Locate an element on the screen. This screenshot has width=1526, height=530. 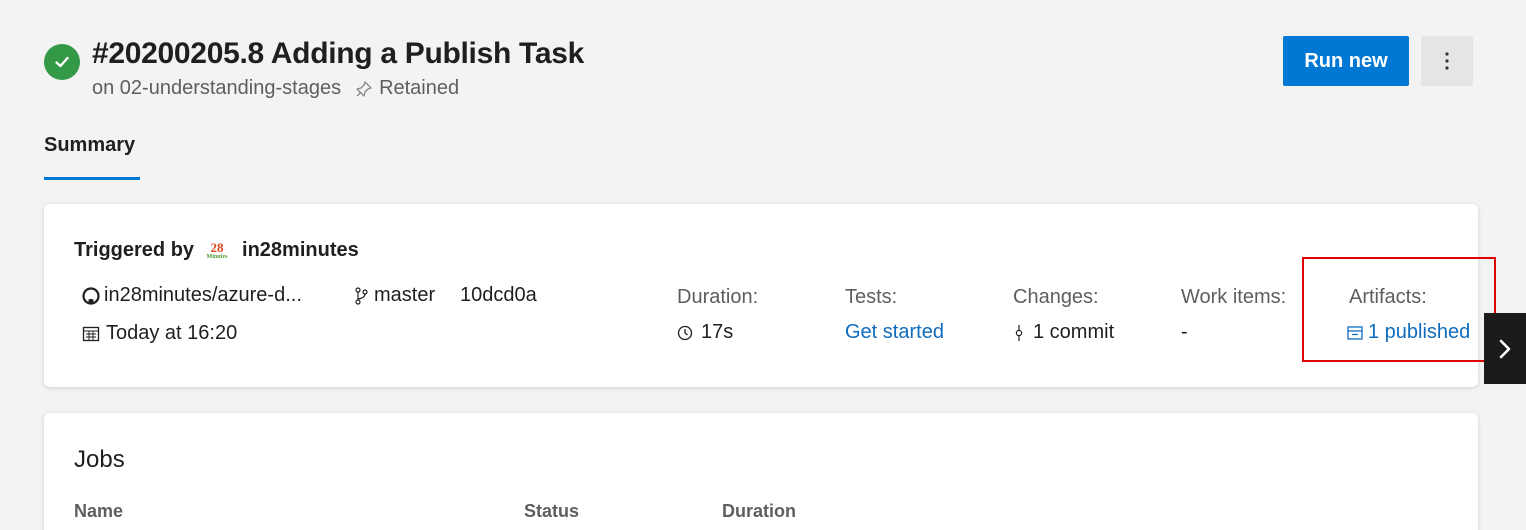
branch-info: on 02-understanding-stages is located at coordinates (217, 88).